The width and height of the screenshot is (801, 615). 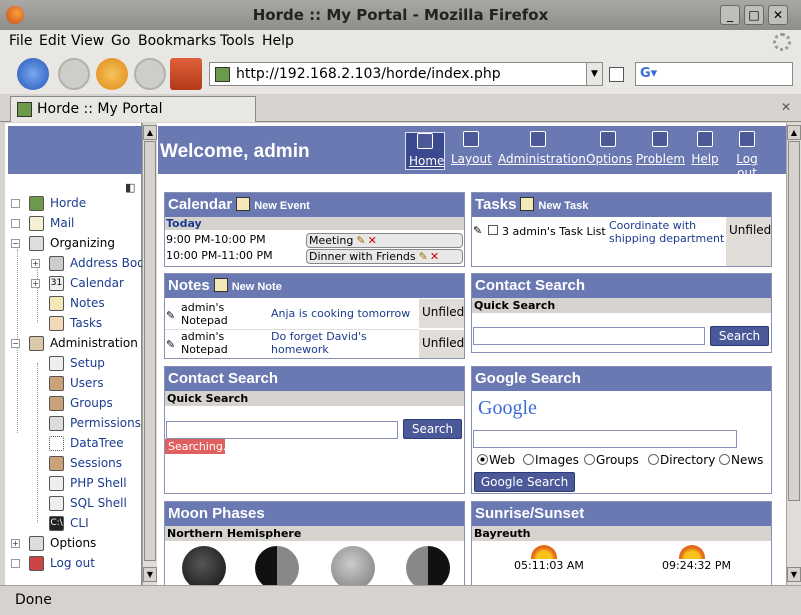 I want to click on menu-help: Help, so click(x=278, y=41).